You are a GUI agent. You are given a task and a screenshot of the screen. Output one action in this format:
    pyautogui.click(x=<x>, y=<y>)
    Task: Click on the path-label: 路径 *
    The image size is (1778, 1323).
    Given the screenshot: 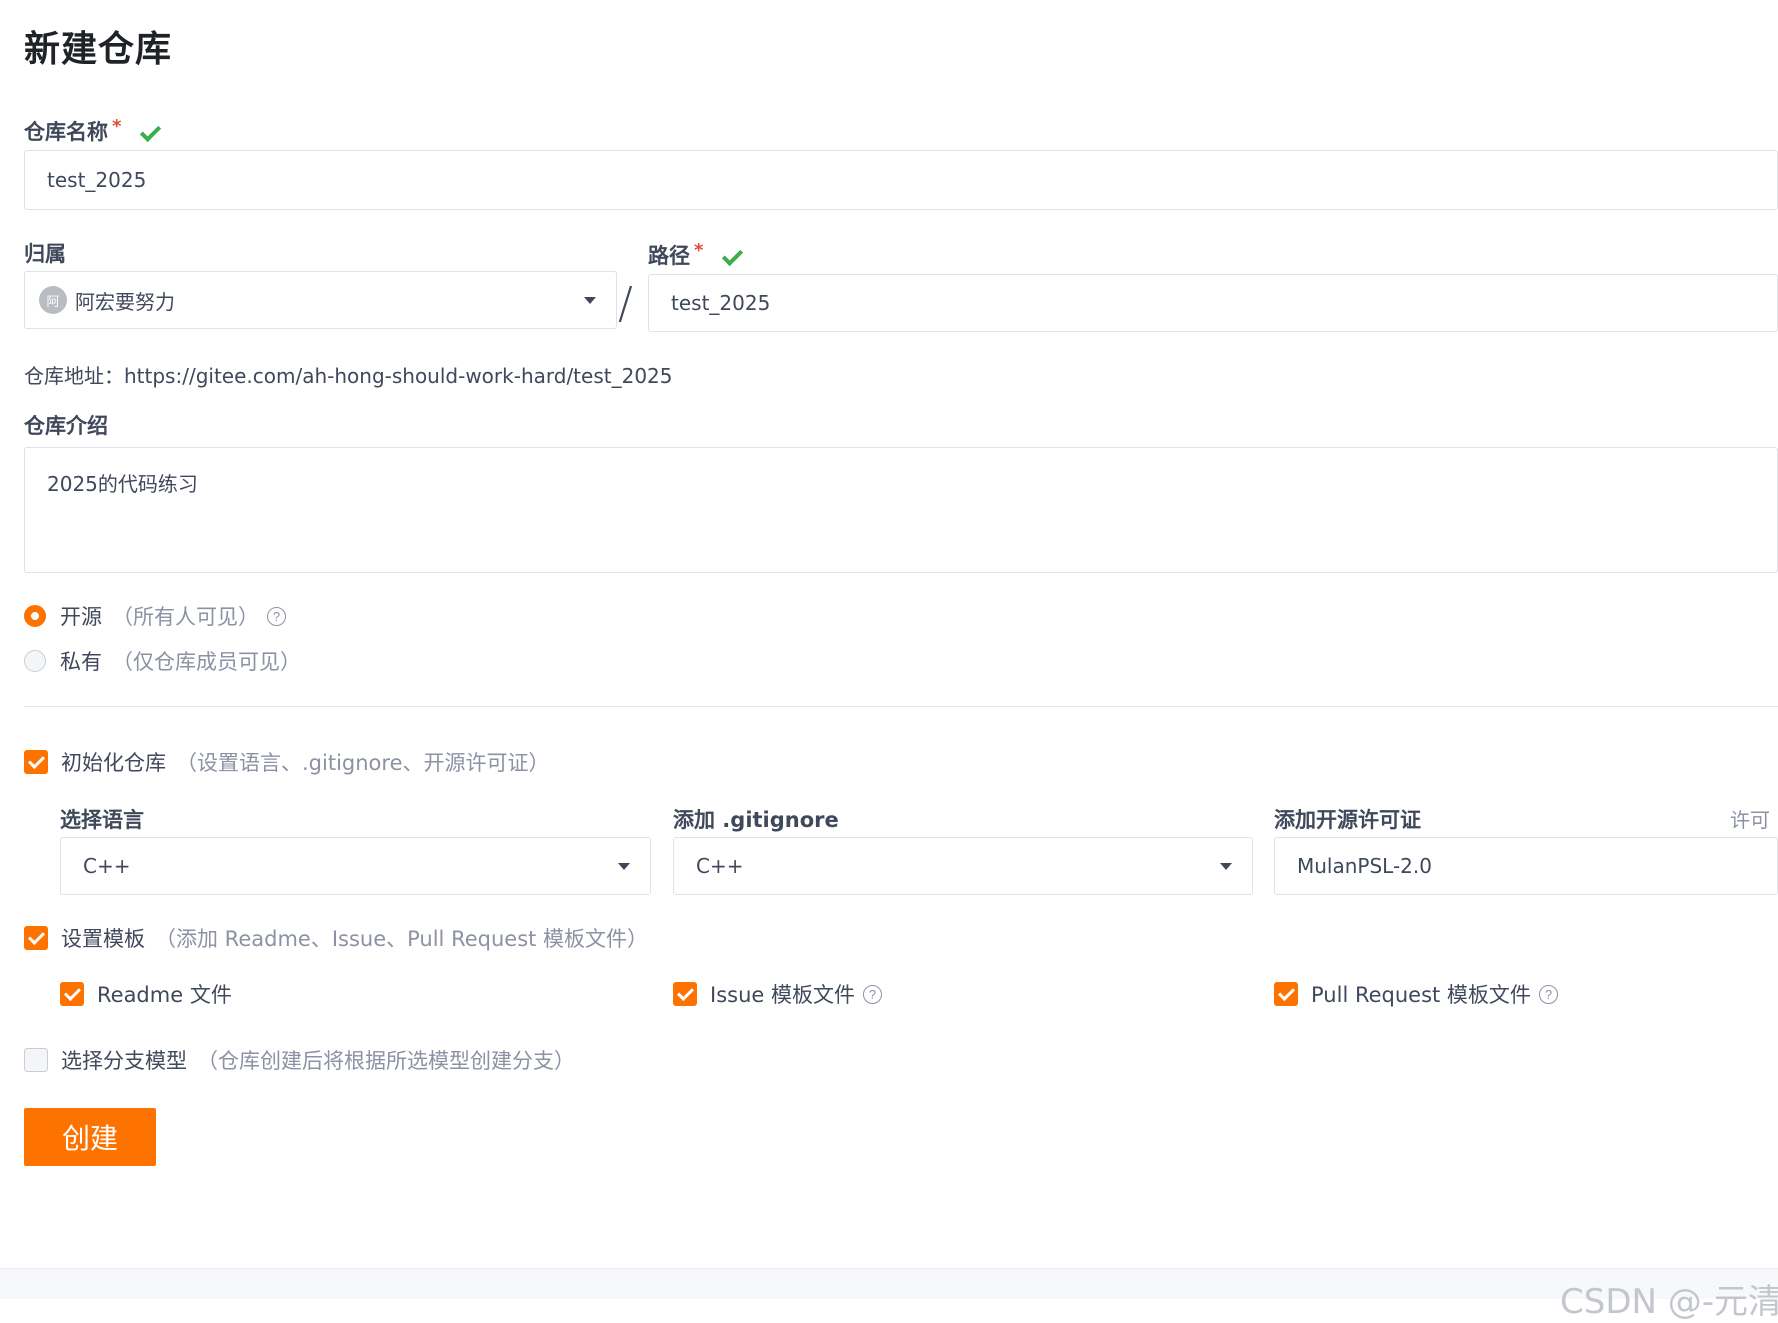 What is the action you would take?
    pyautogui.click(x=695, y=255)
    